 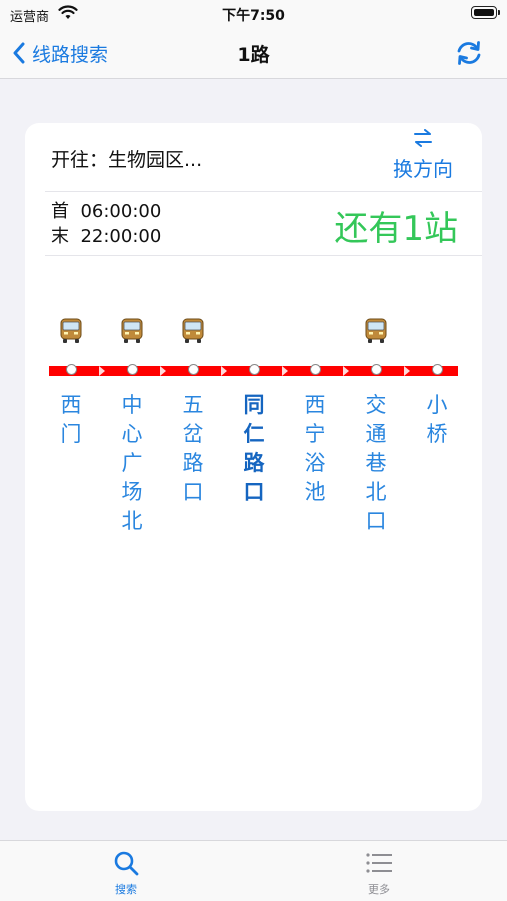 I want to click on refresh-icon, so click(x=469, y=53).